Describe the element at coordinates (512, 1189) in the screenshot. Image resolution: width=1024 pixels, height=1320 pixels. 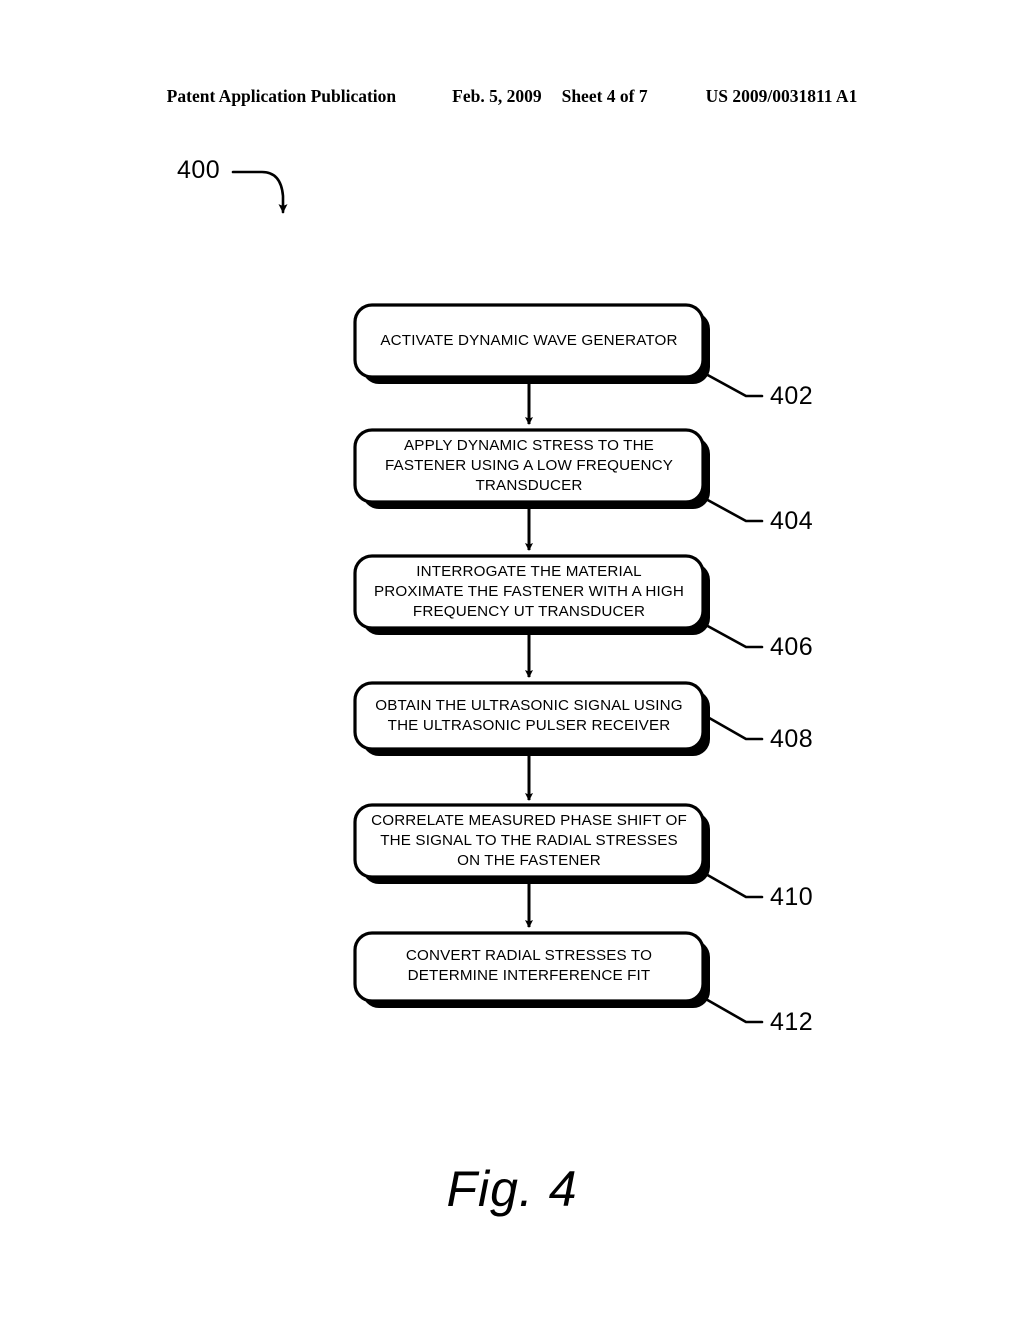
I see `figure-caption: Fig. 4` at that location.